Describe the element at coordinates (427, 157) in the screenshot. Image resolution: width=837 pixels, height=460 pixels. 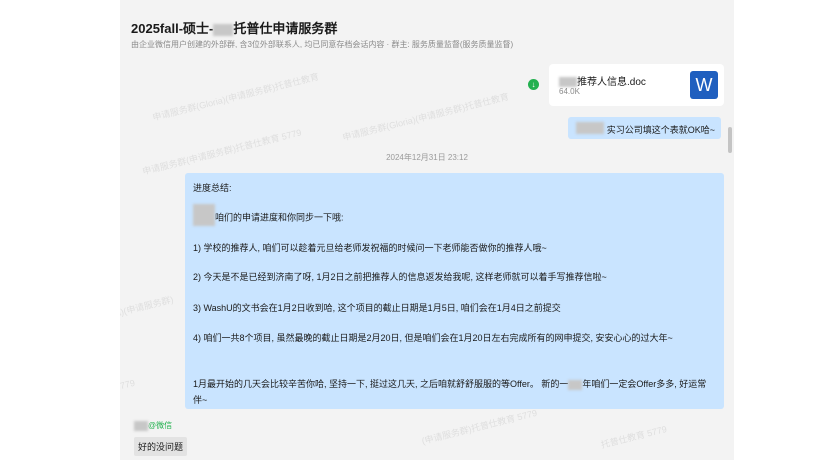
I see `timestamp: 2024年12月31日 23:12` at that location.